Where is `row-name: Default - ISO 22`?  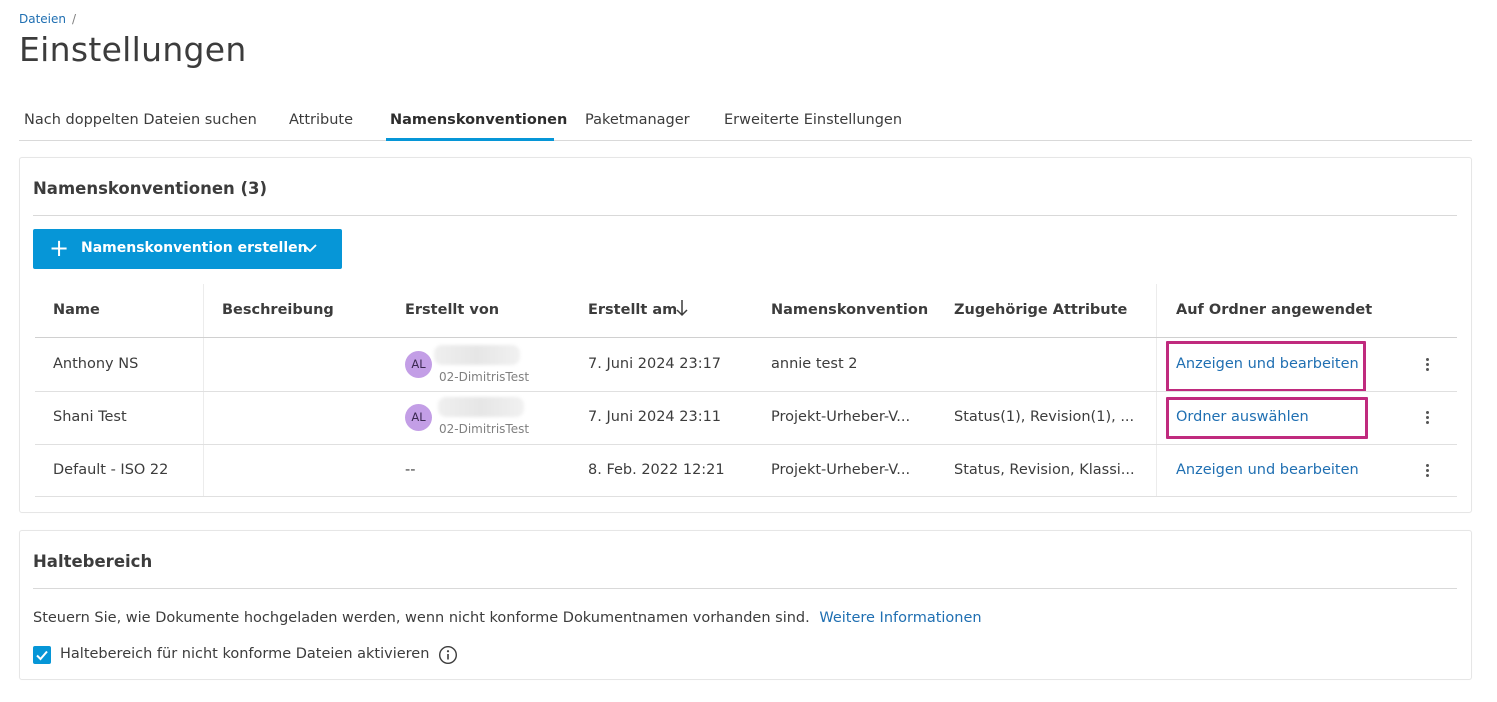 row-name: Default - ISO 22 is located at coordinates (111, 470).